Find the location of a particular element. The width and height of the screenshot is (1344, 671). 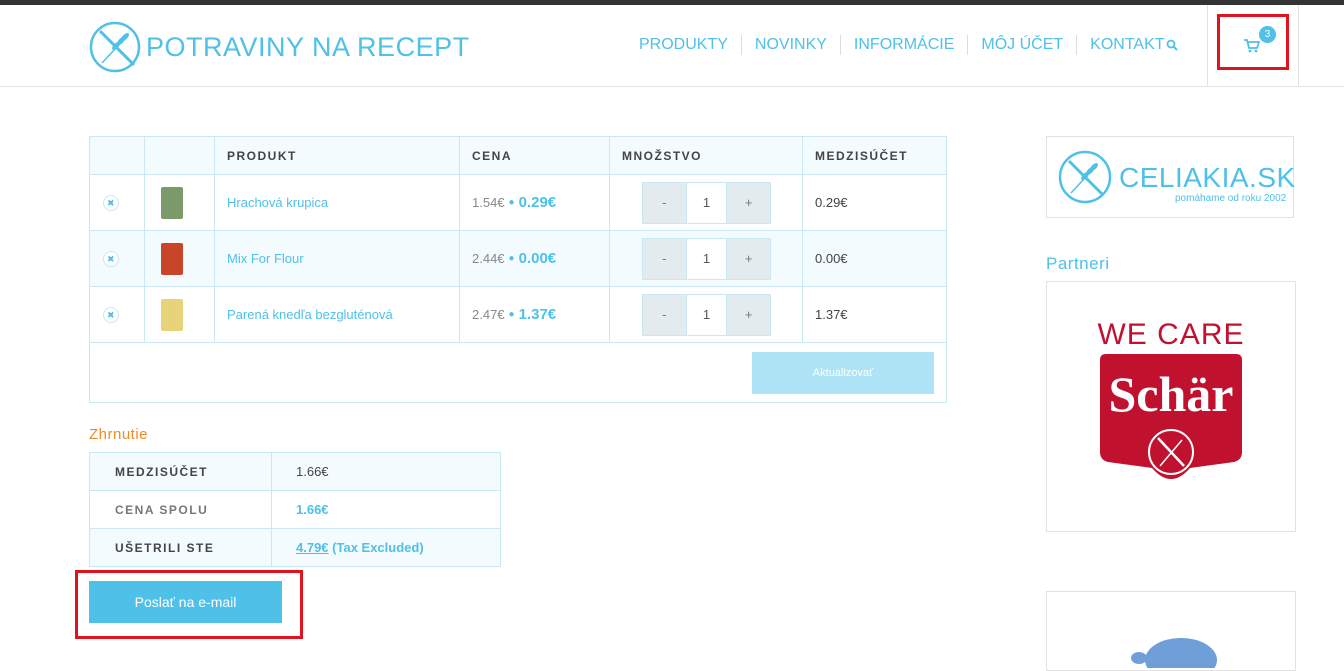

header-subtotal: MEDZISÚČET is located at coordinates (874, 155).